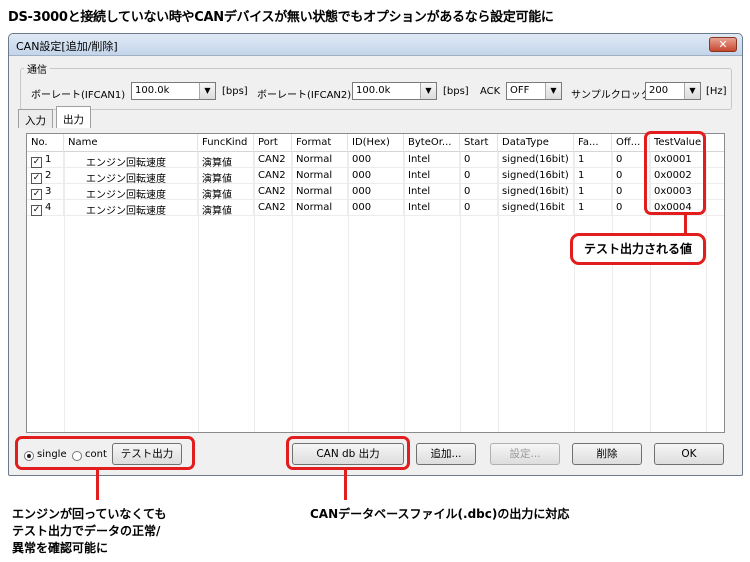 The height and width of the screenshot is (562, 750). Describe the element at coordinates (226, 143) in the screenshot. I see `col-funckind: FuncKind` at that location.